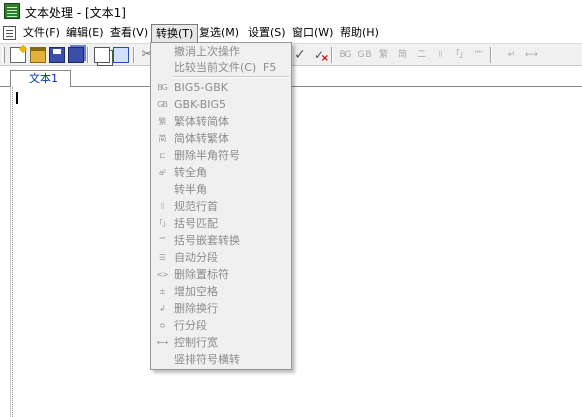  What do you see at coordinates (162, 325) in the screenshot?
I see `line-paragraph-icon: ≎` at bounding box center [162, 325].